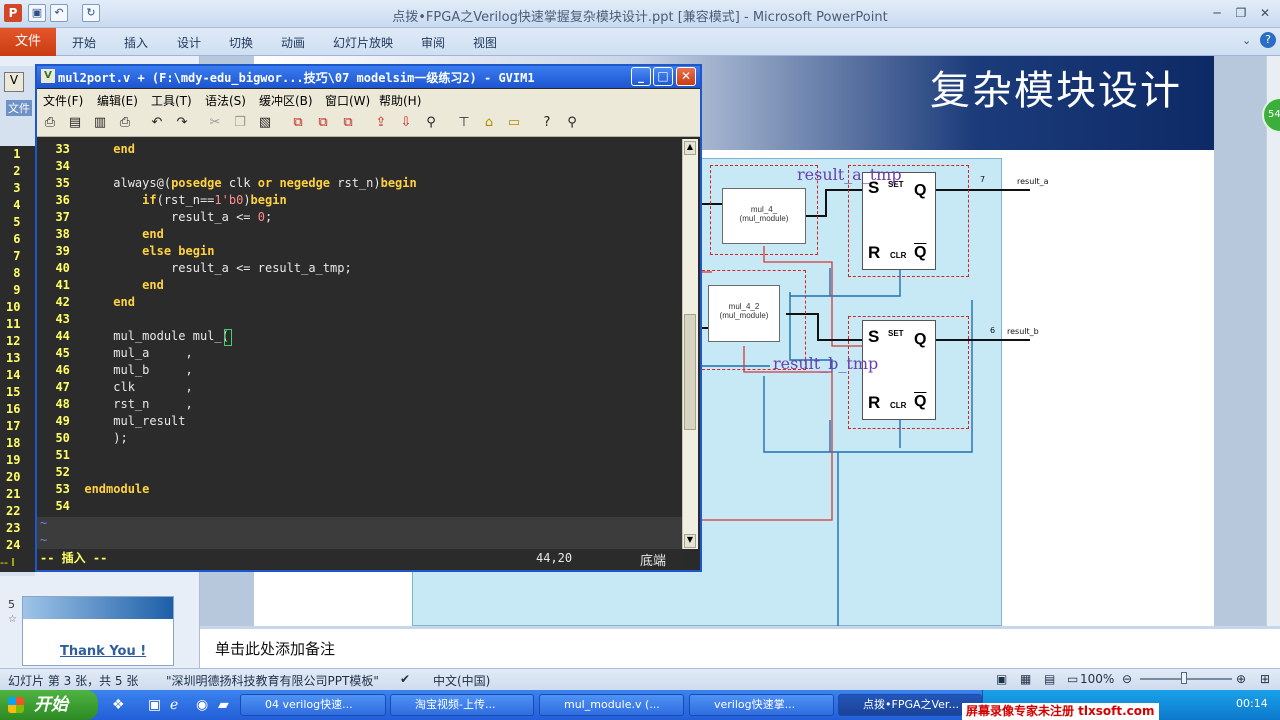 The width and height of the screenshot is (1280, 720). I want to click on slide-scrollbar, so click(1273, 341).